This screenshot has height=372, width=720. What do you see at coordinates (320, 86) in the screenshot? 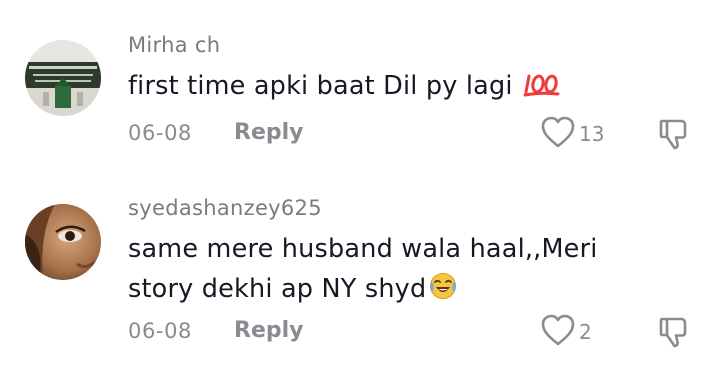
I see `comment-text-body: first time apki baat Dil py lagi` at bounding box center [320, 86].